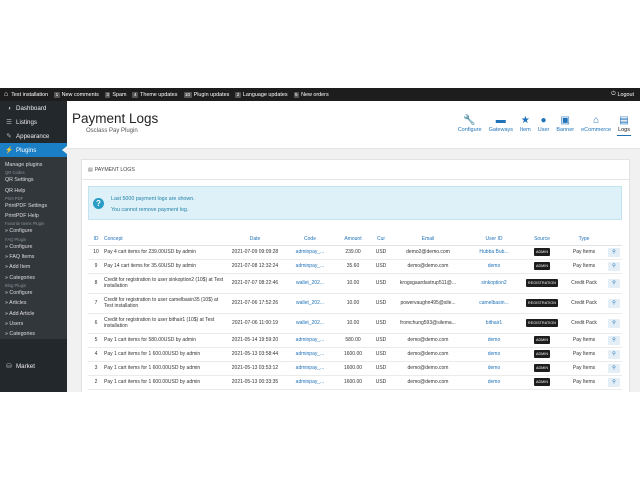 The image size is (640, 480). I want to click on submenu-link: PrintPDF Help, so click(33, 216).